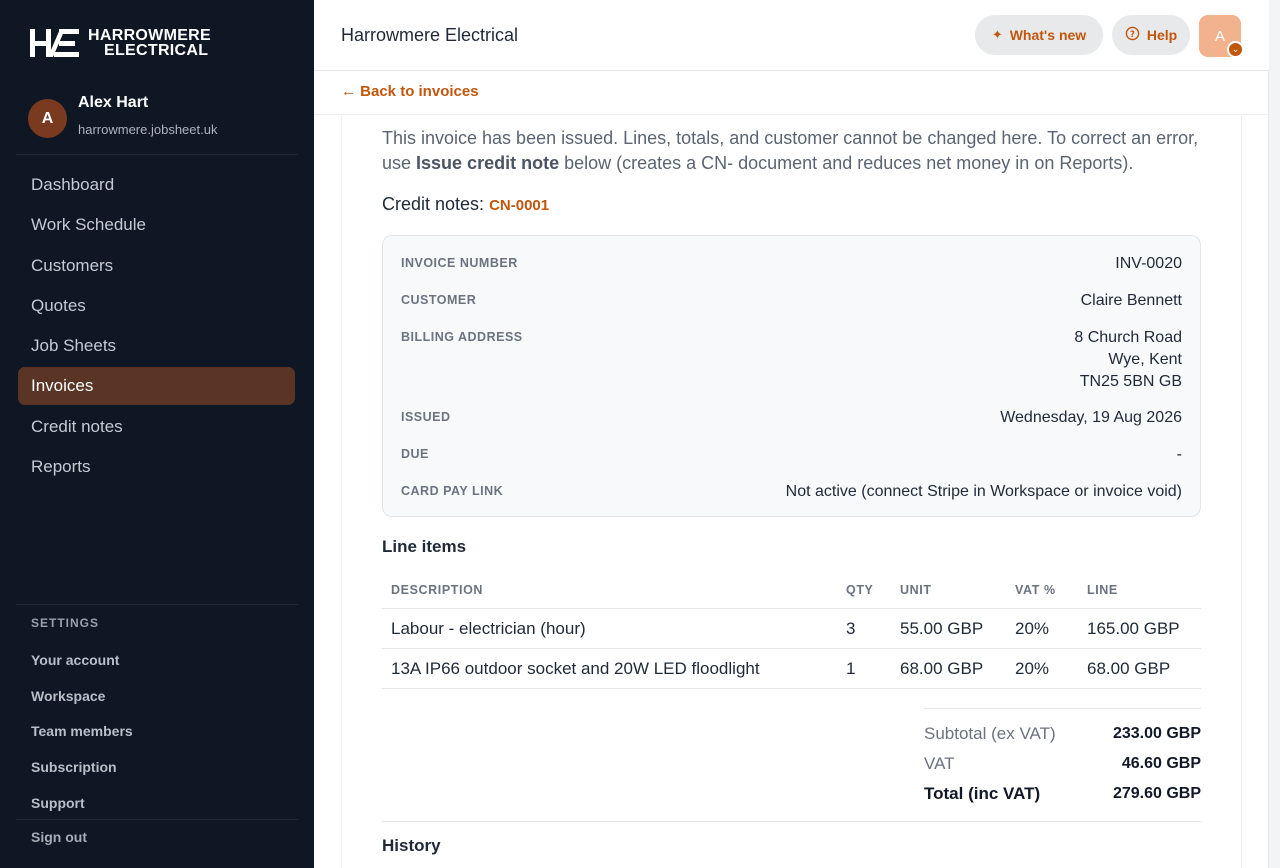 The width and height of the screenshot is (1280, 868). I want to click on customer-value: Claire Bennett, so click(1131, 300).